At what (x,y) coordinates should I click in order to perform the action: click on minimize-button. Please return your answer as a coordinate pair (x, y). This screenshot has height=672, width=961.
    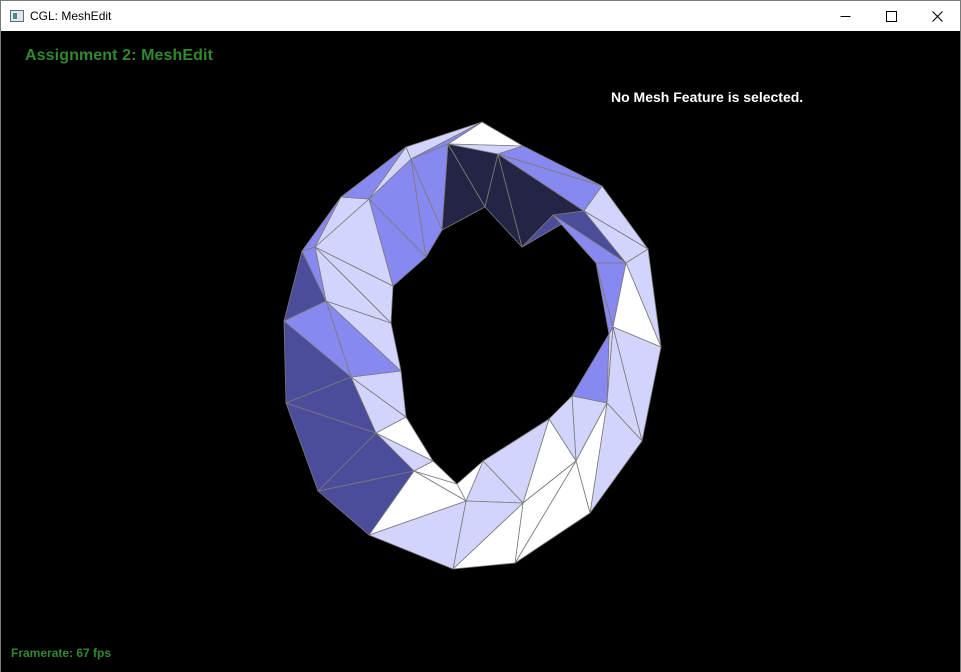
    Looking at the image, I should click on (845, 16).